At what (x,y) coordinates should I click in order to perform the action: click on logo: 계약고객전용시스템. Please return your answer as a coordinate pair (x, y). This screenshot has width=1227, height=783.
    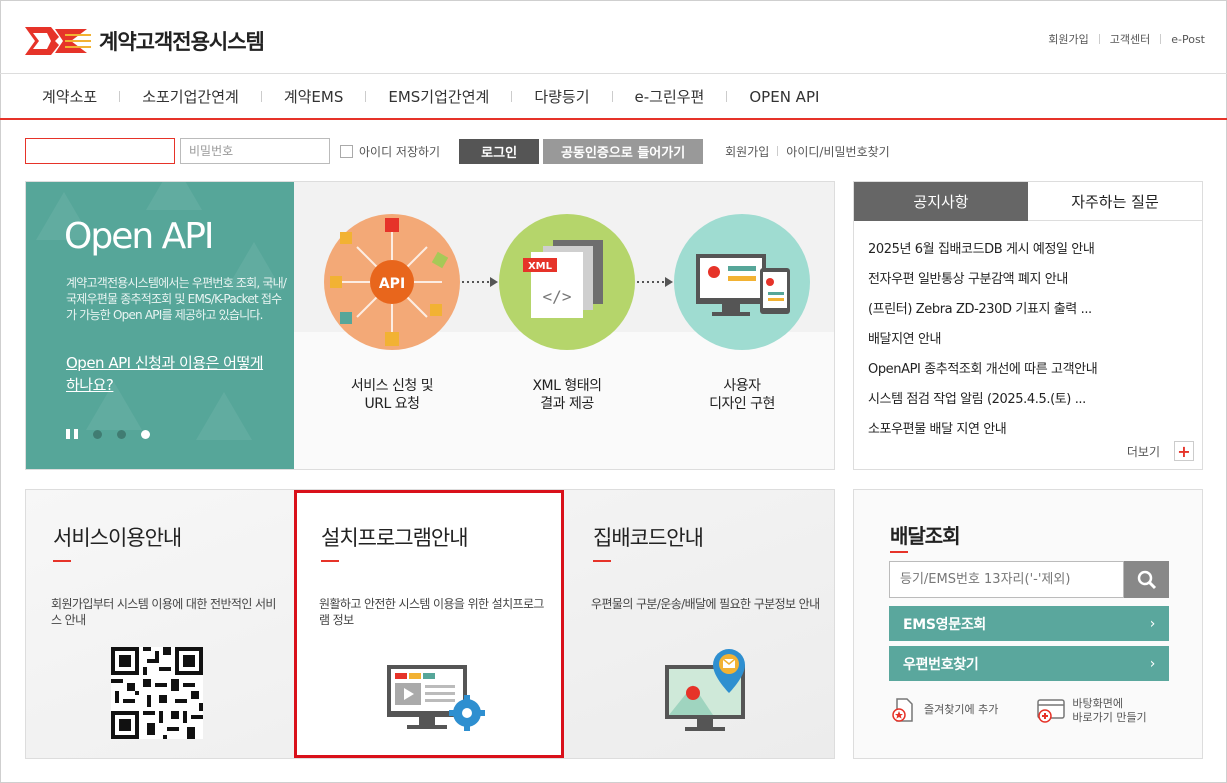
    Looking at the image, I should click on (145, 41).